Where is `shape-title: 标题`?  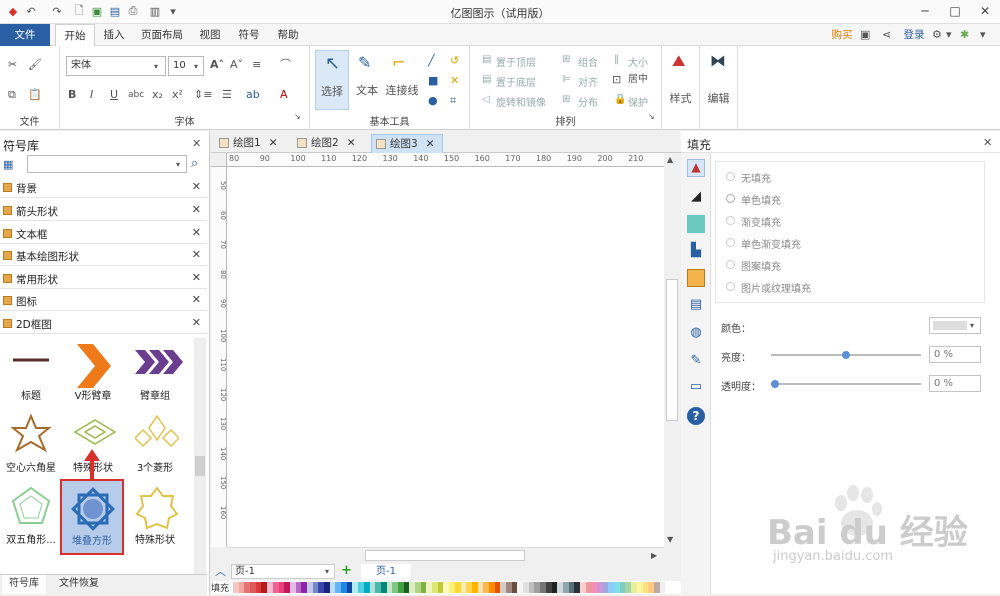 shape-title: 标题 is located at coordinates (31, 371).